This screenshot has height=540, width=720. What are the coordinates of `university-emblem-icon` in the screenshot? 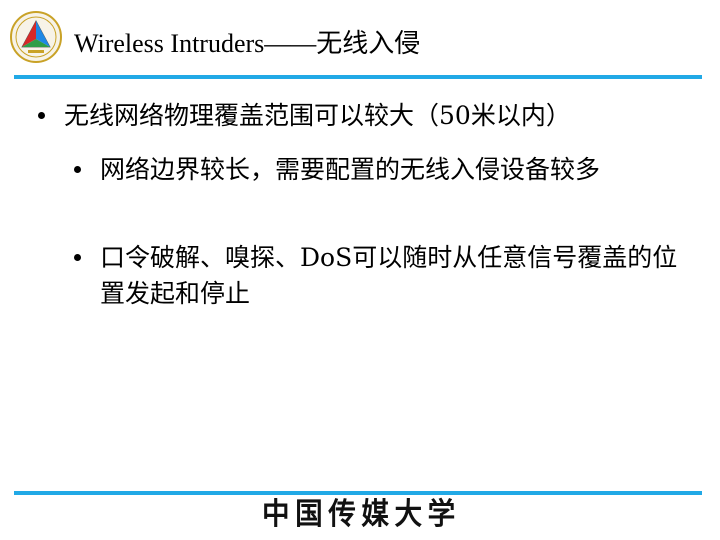 It's located at (36, 37).